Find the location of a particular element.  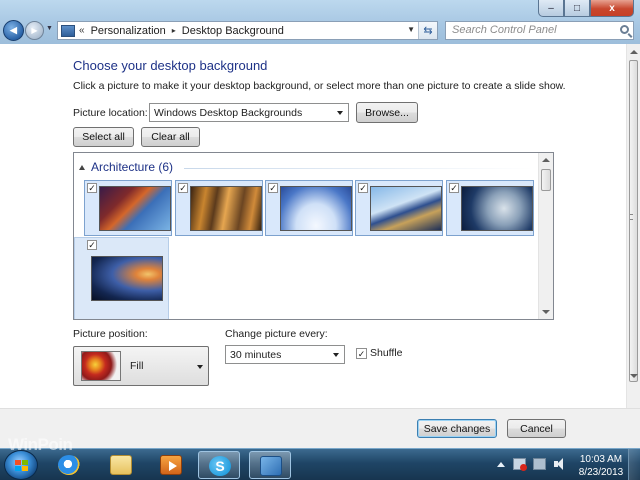

change-interval-value: 30 minutes is located at coordinates (256, 354).